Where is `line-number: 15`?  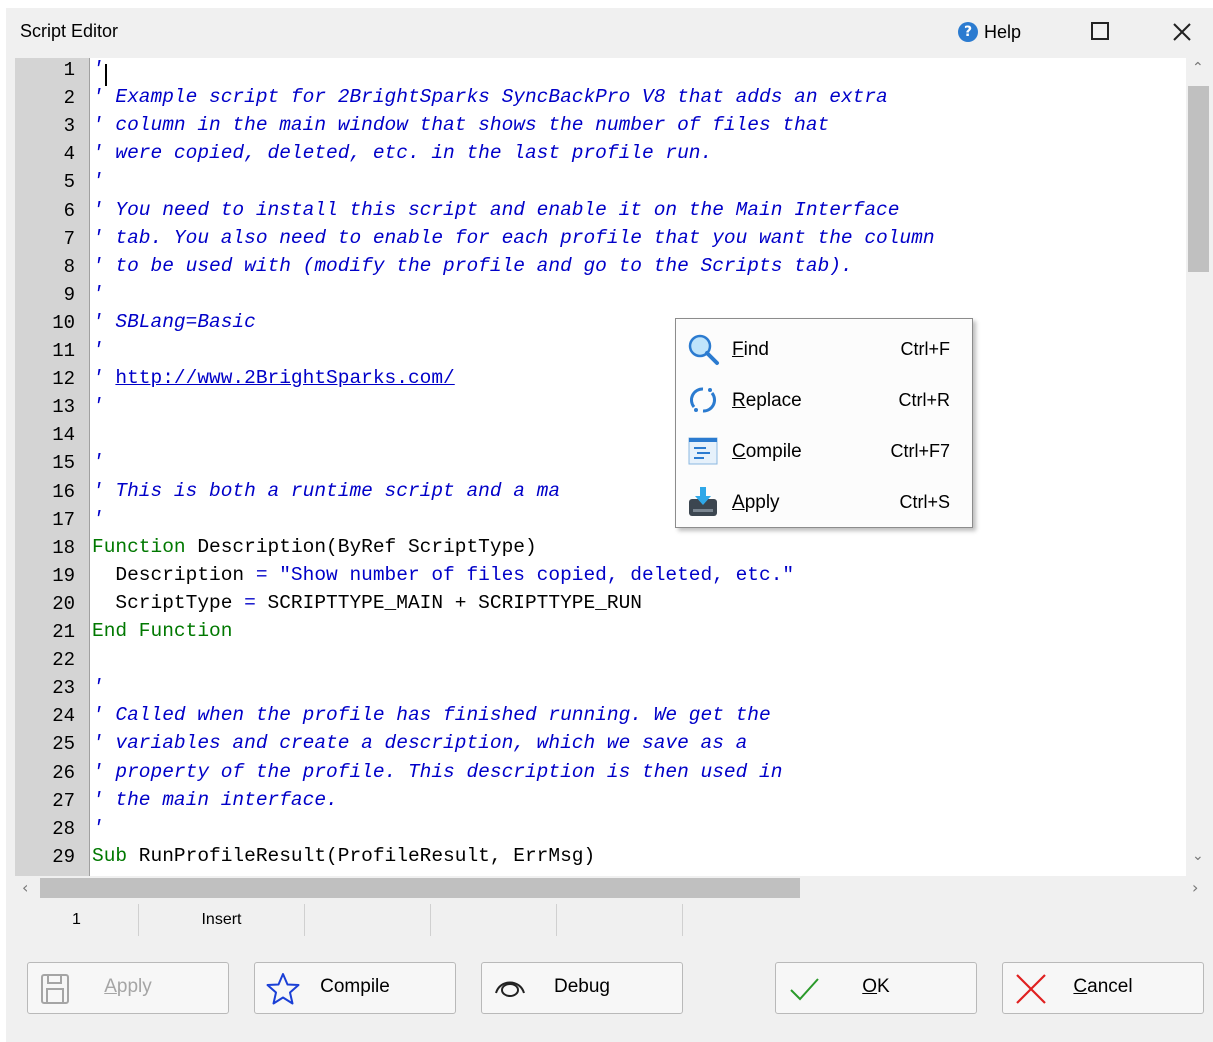 line-number: 15 is located at coordinates (63, 463).